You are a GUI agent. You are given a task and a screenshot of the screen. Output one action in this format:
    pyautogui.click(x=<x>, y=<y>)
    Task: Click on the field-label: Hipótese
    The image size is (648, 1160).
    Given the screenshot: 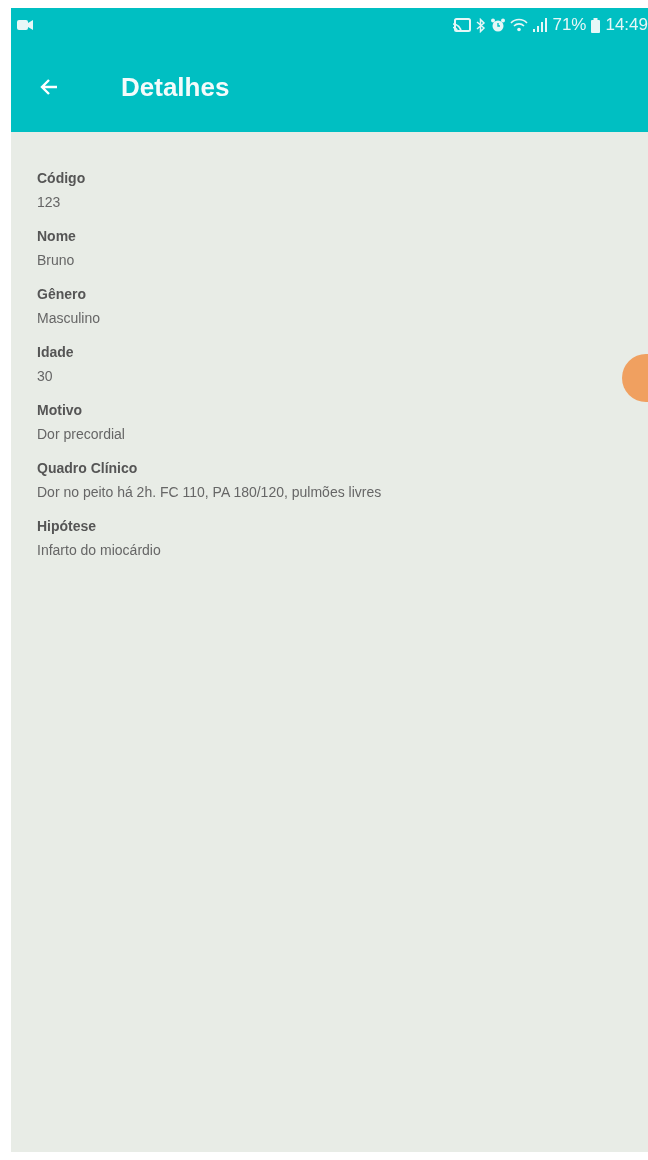 What is the action you would take?
    pyautogui.click(x=67, y=526)
    